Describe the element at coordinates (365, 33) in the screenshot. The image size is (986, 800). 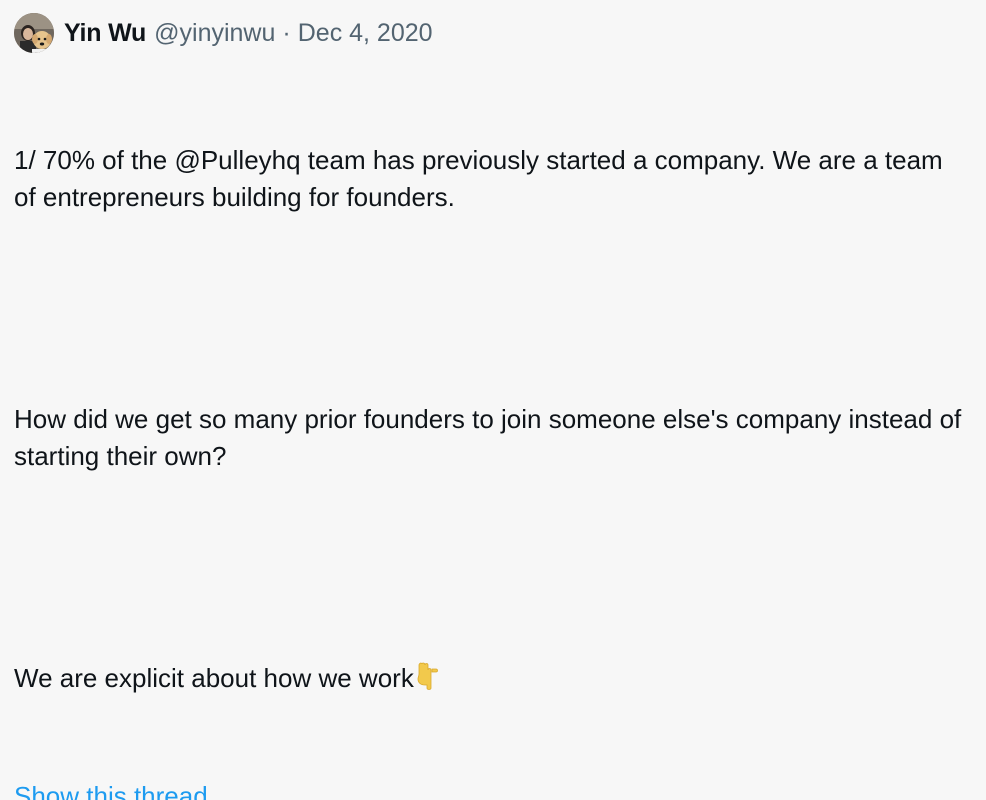
I see `tweet-date: Dec 4, 2020` at that location.